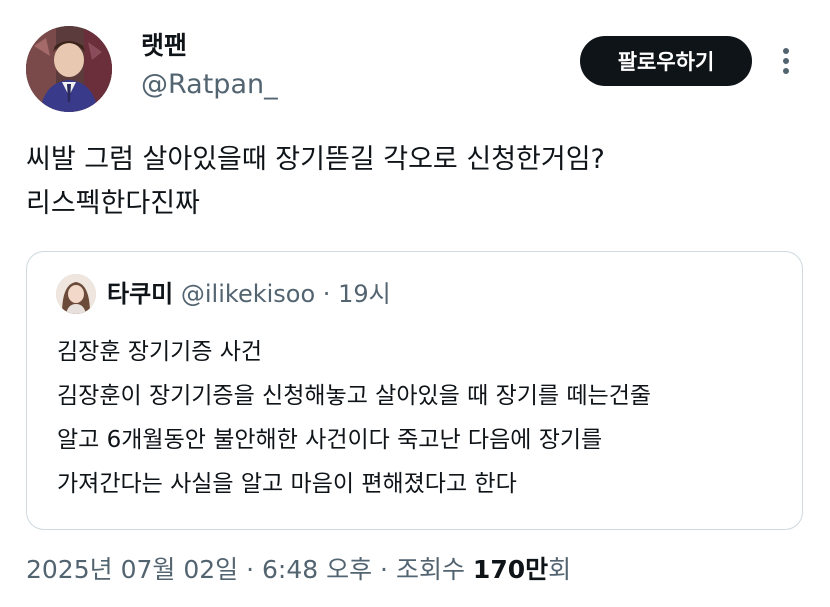 Image resolution: width=830 pixels, height=607 pixels. I want to click on tweet-text: 씨발 그럼 살아있을때 장기뜯길 각오로 신청한거임? 리스펙한다진짜, so click(416, 182).